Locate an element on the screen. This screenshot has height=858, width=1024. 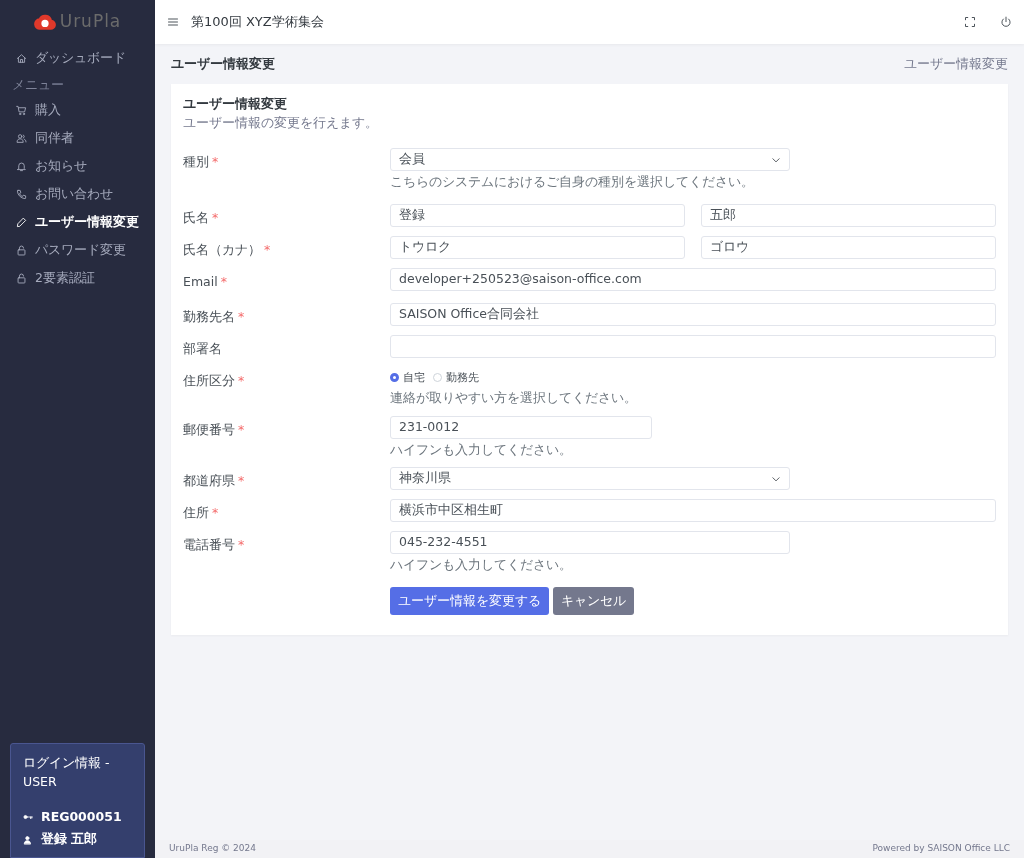
input-field: 横浜市中区相生町 is located at coordinates (693, 510).